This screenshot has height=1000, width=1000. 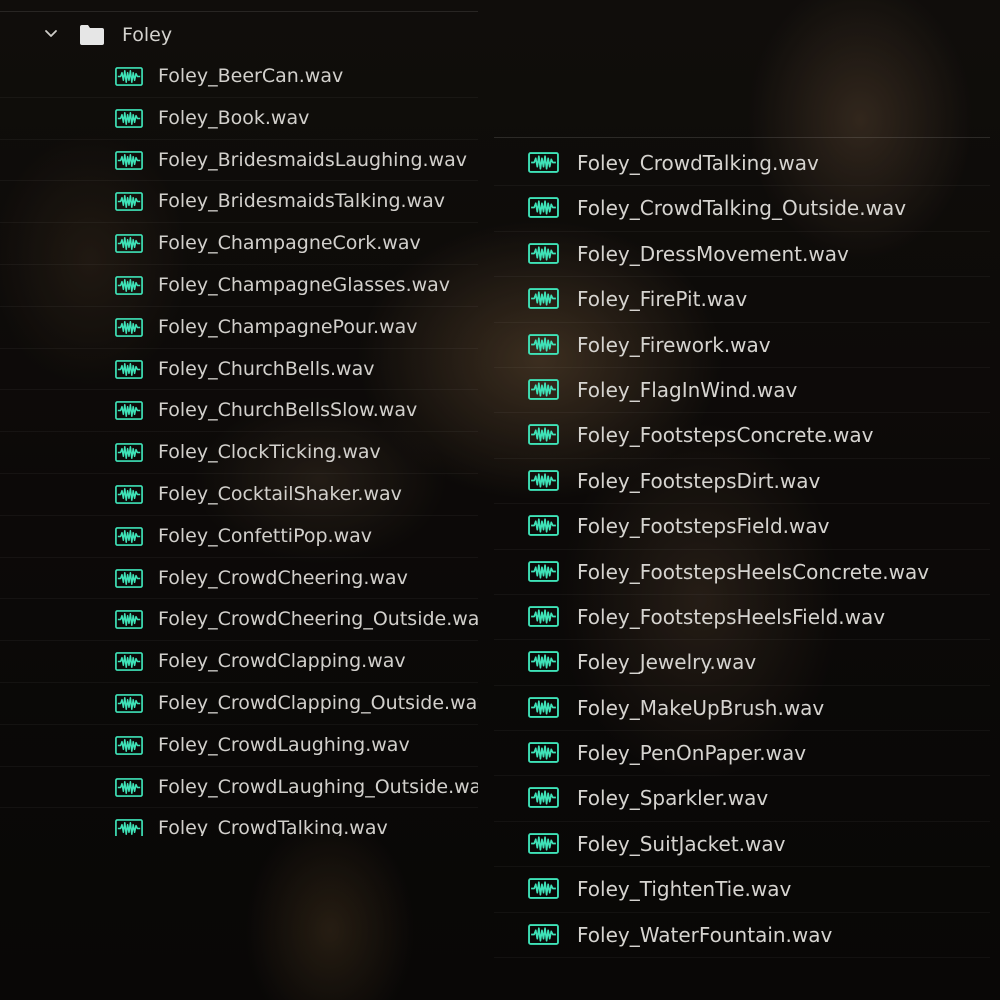 I want to click on file-list-item: Foley_TightenTie.wav, so click(x=742, y=890).